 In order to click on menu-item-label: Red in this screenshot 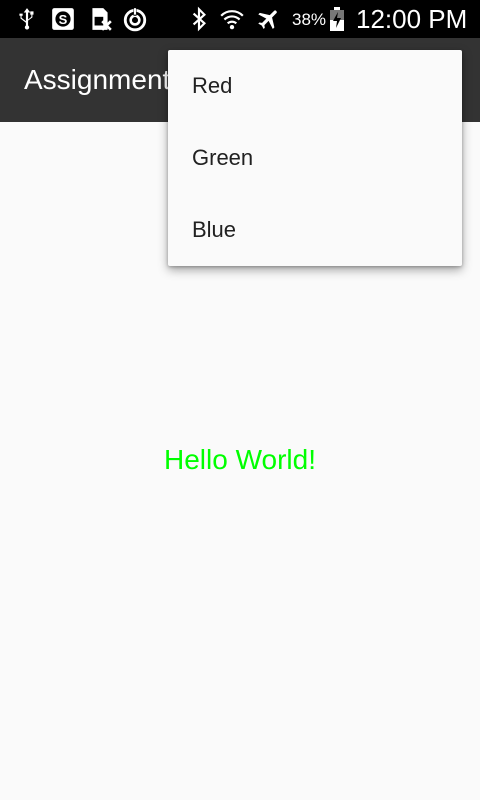, I will do `click(212, 85)`.